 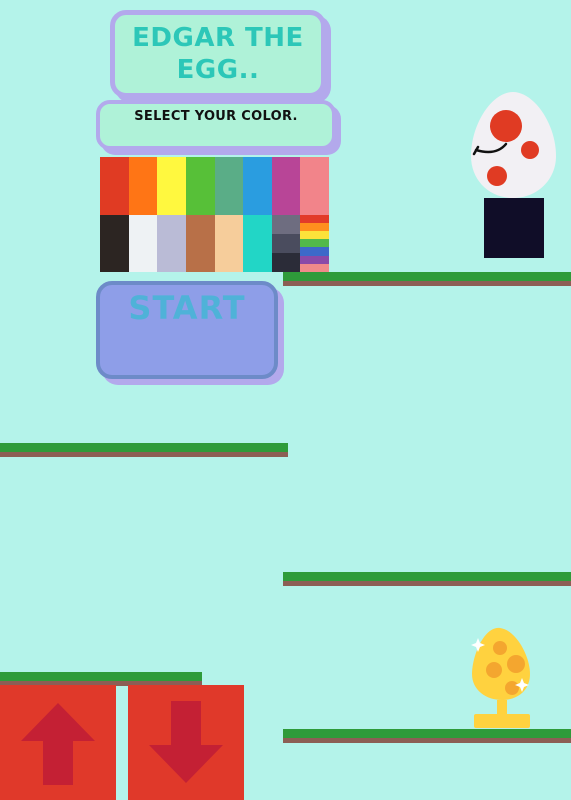 I want to click on trophy-egg-icon, so click(x=500, y=677).